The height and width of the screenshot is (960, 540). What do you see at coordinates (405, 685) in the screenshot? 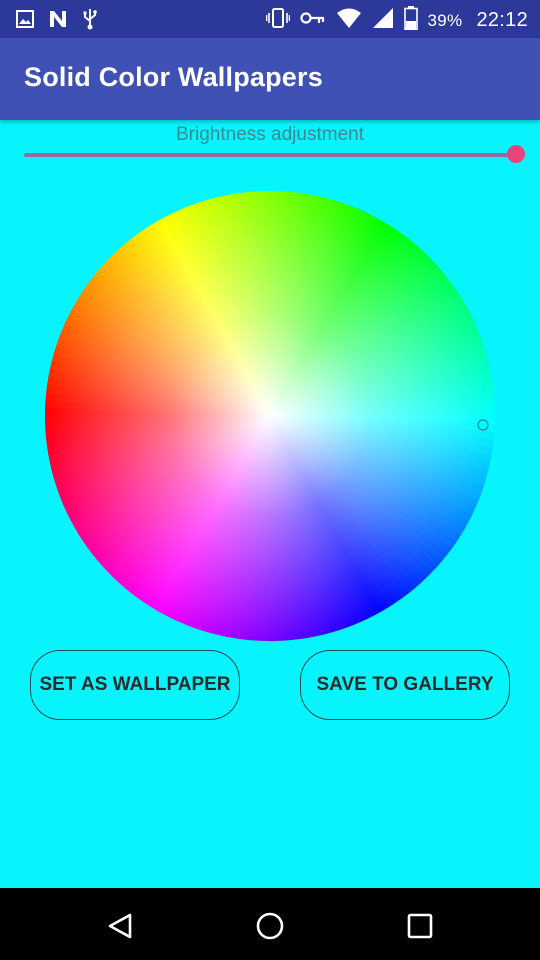
I see `save-to-gallery-button: SAVE TO GALLERY` at bounding box center [405, 685].